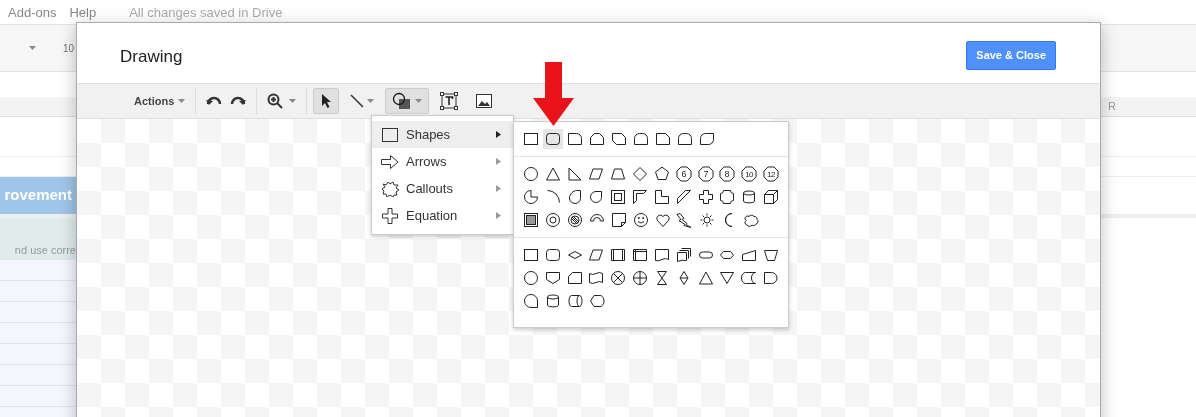 This screenshot has height=417, width=1196. What do you see at coordinates (727, 174) in the screenshot?
I see `shape-option: 8` at bounding box center [727, 174].